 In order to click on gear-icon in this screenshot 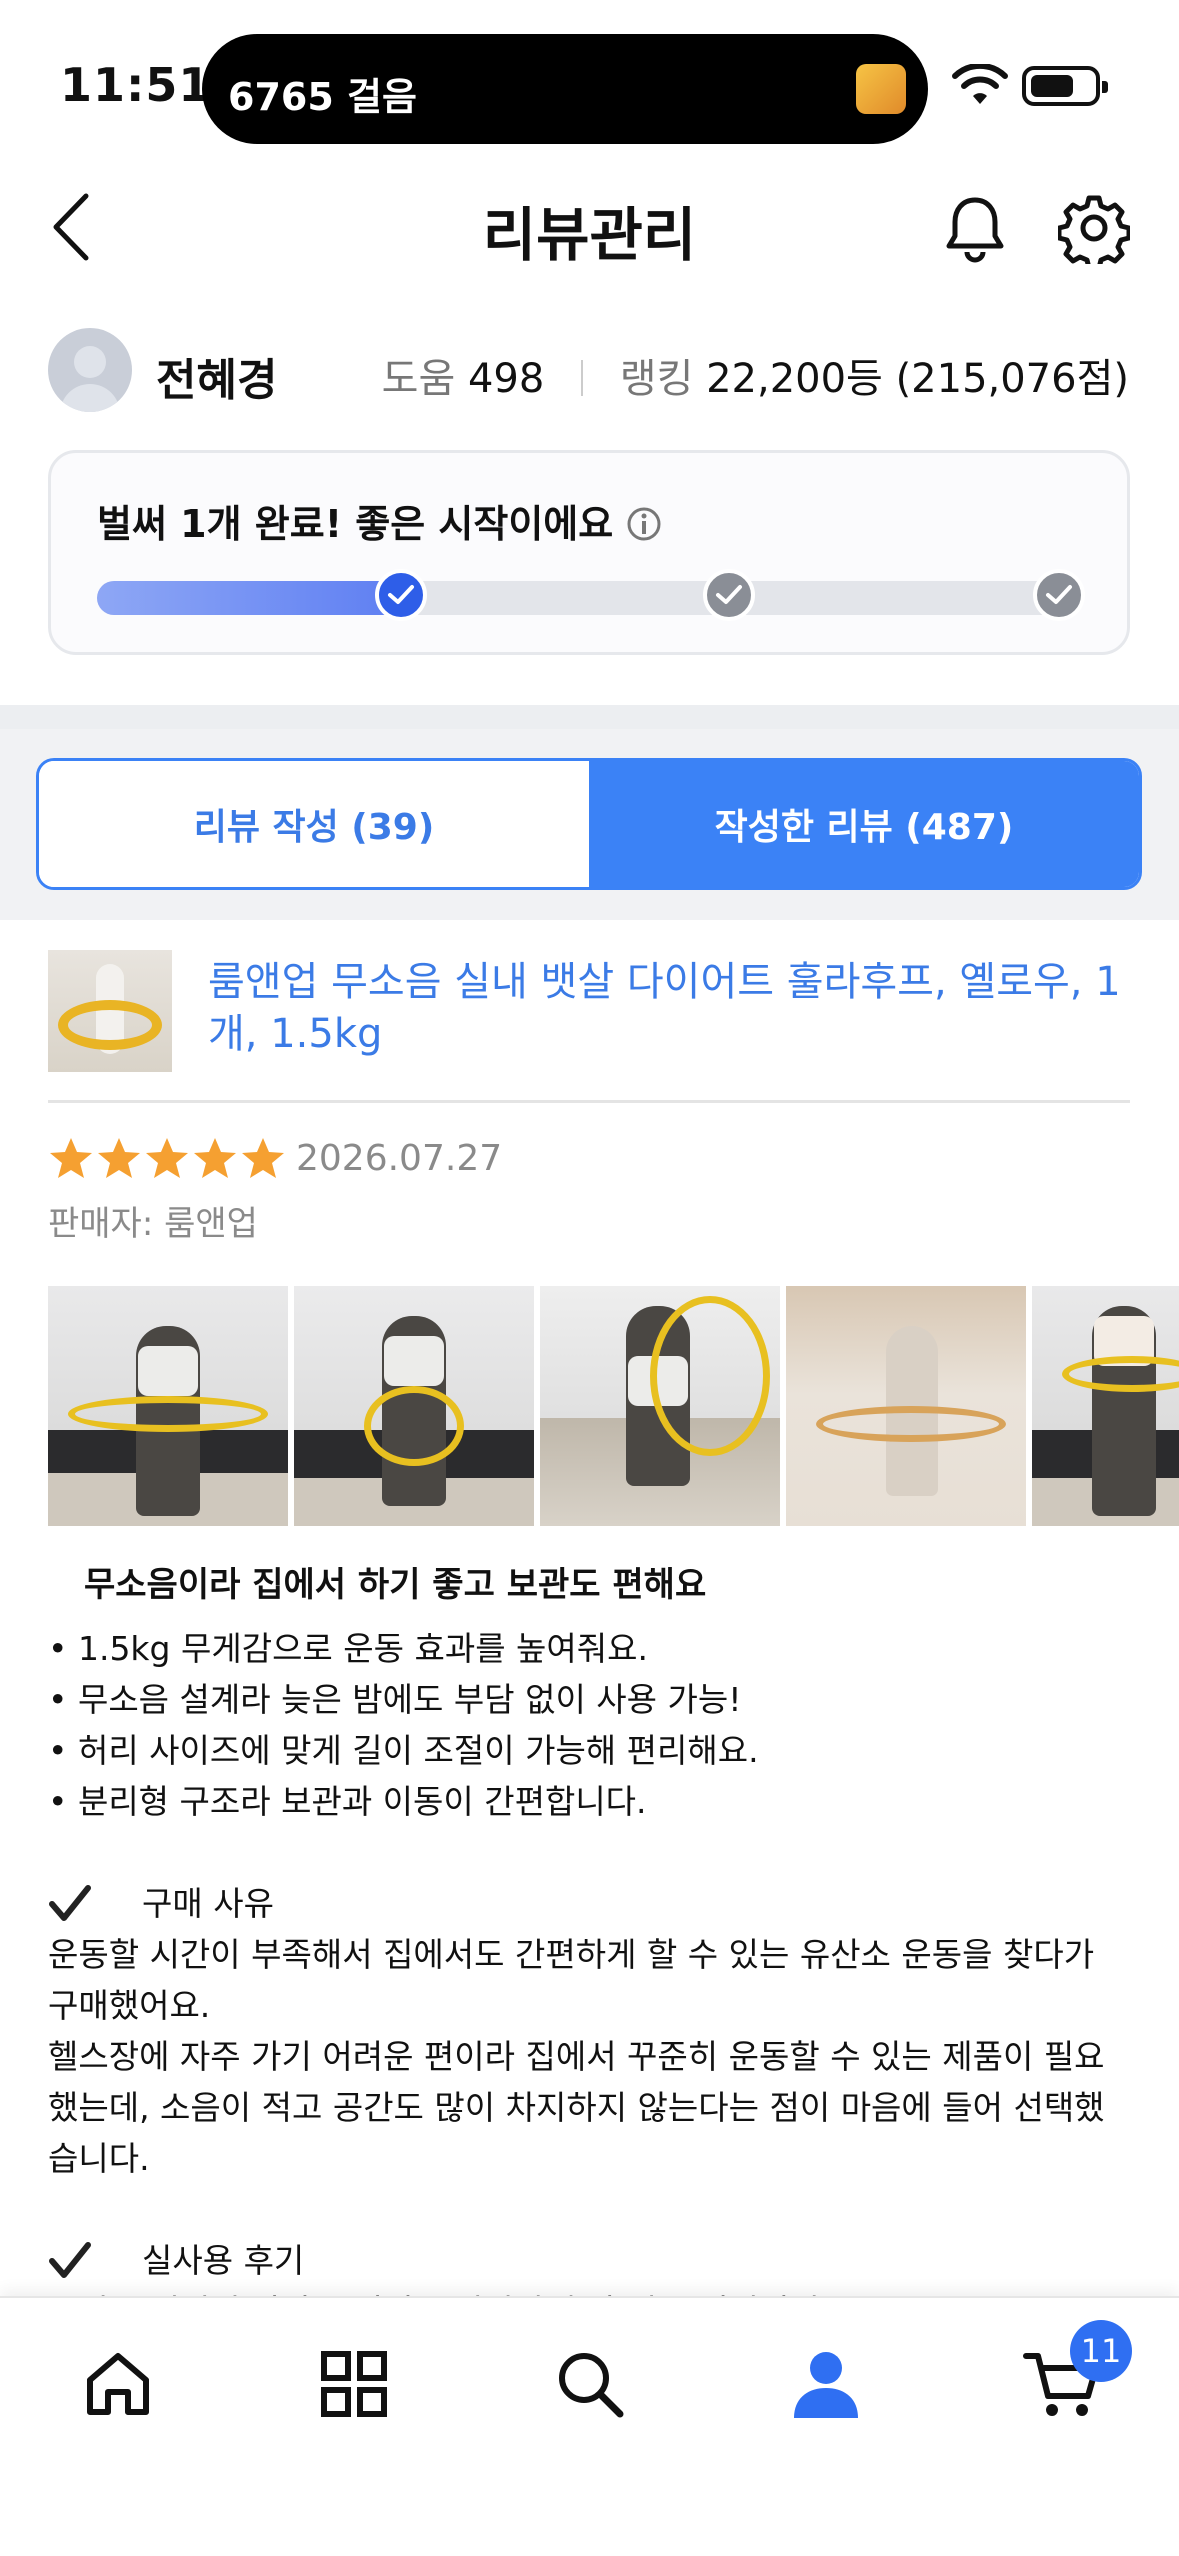, I will do `click(1094, 228)`.